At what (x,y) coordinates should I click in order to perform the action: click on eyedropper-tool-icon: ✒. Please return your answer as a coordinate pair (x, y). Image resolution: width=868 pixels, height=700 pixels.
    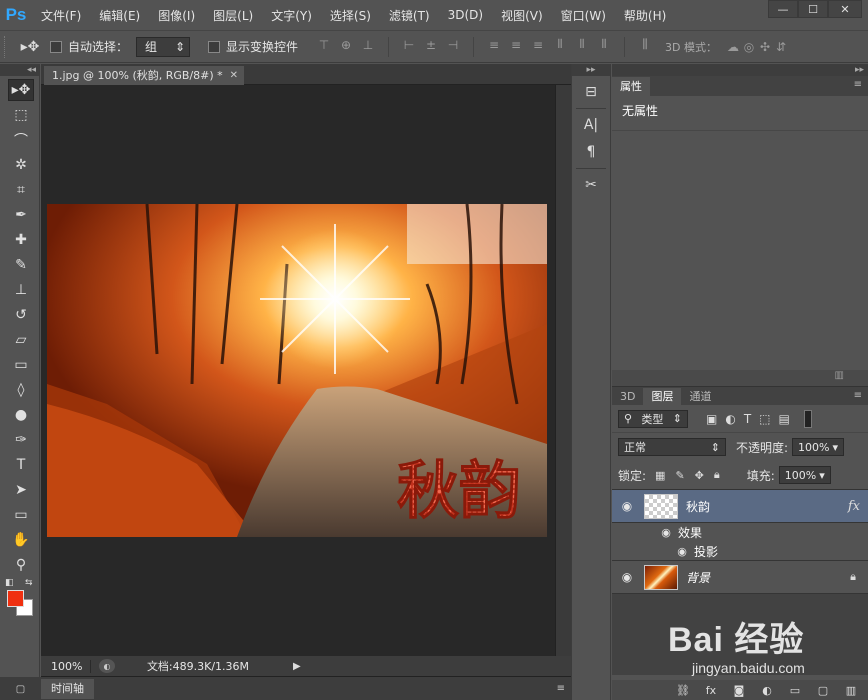
    Looking at the image, I should click on (21, 215).